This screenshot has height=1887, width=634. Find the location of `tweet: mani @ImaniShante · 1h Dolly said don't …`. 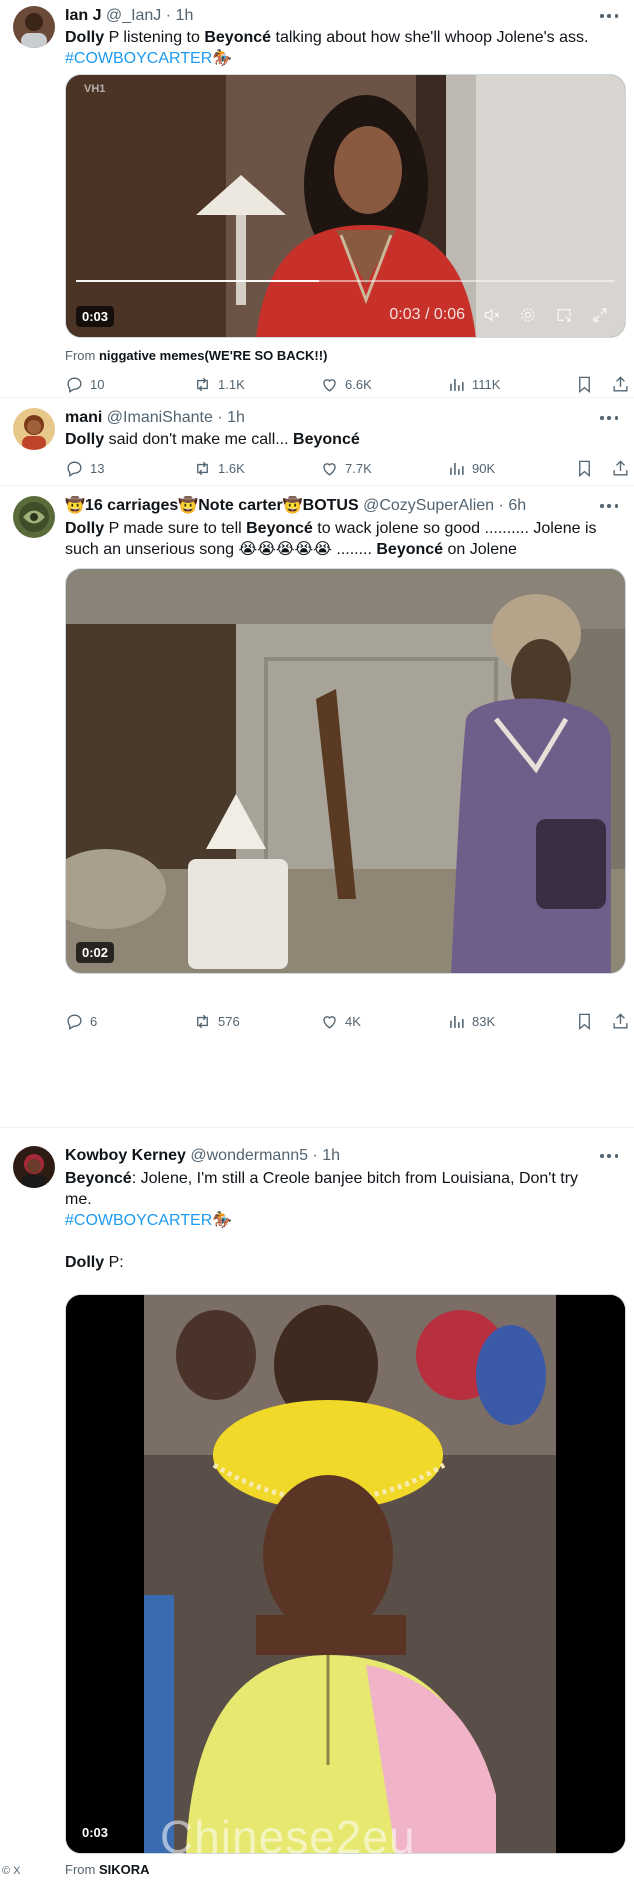

tweet: mani @ImaniShante · 1h Dolly said don't … is located at coordinates (317, 442).